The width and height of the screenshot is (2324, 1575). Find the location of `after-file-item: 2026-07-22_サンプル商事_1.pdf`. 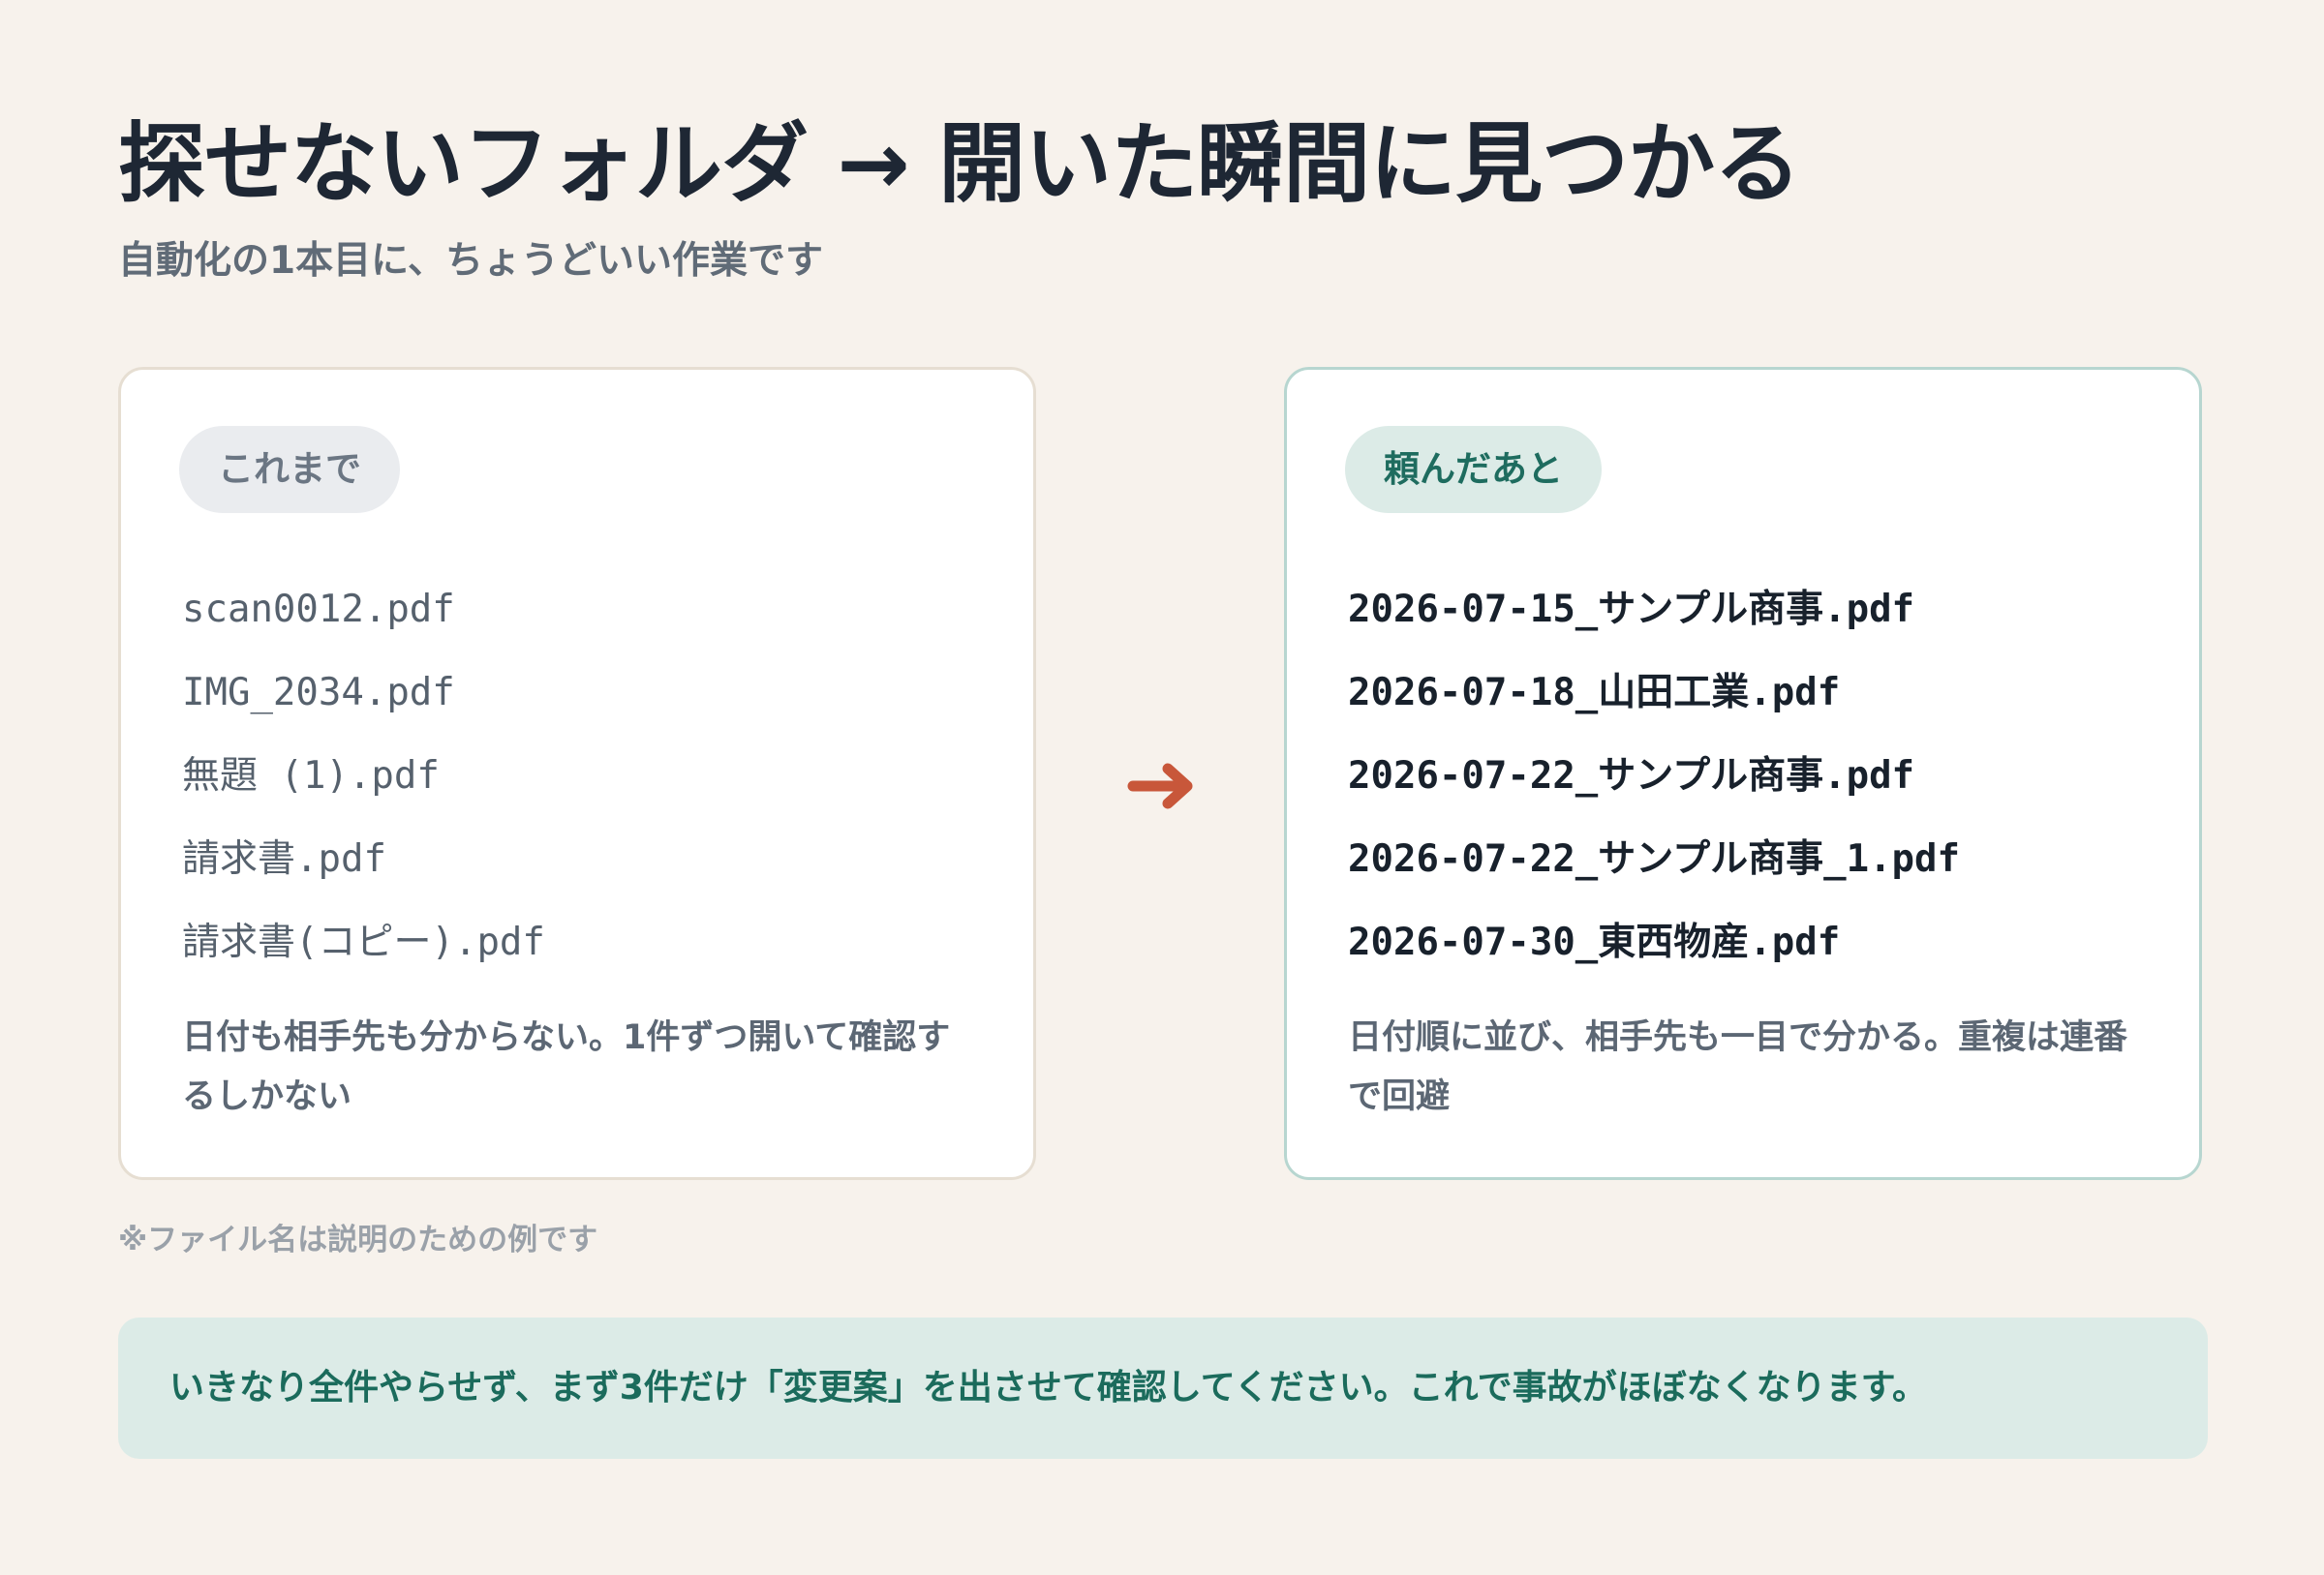

after-file-item: 2026-07-22_サンプル商事_1.pdf is located at coordinates (1654, 859).